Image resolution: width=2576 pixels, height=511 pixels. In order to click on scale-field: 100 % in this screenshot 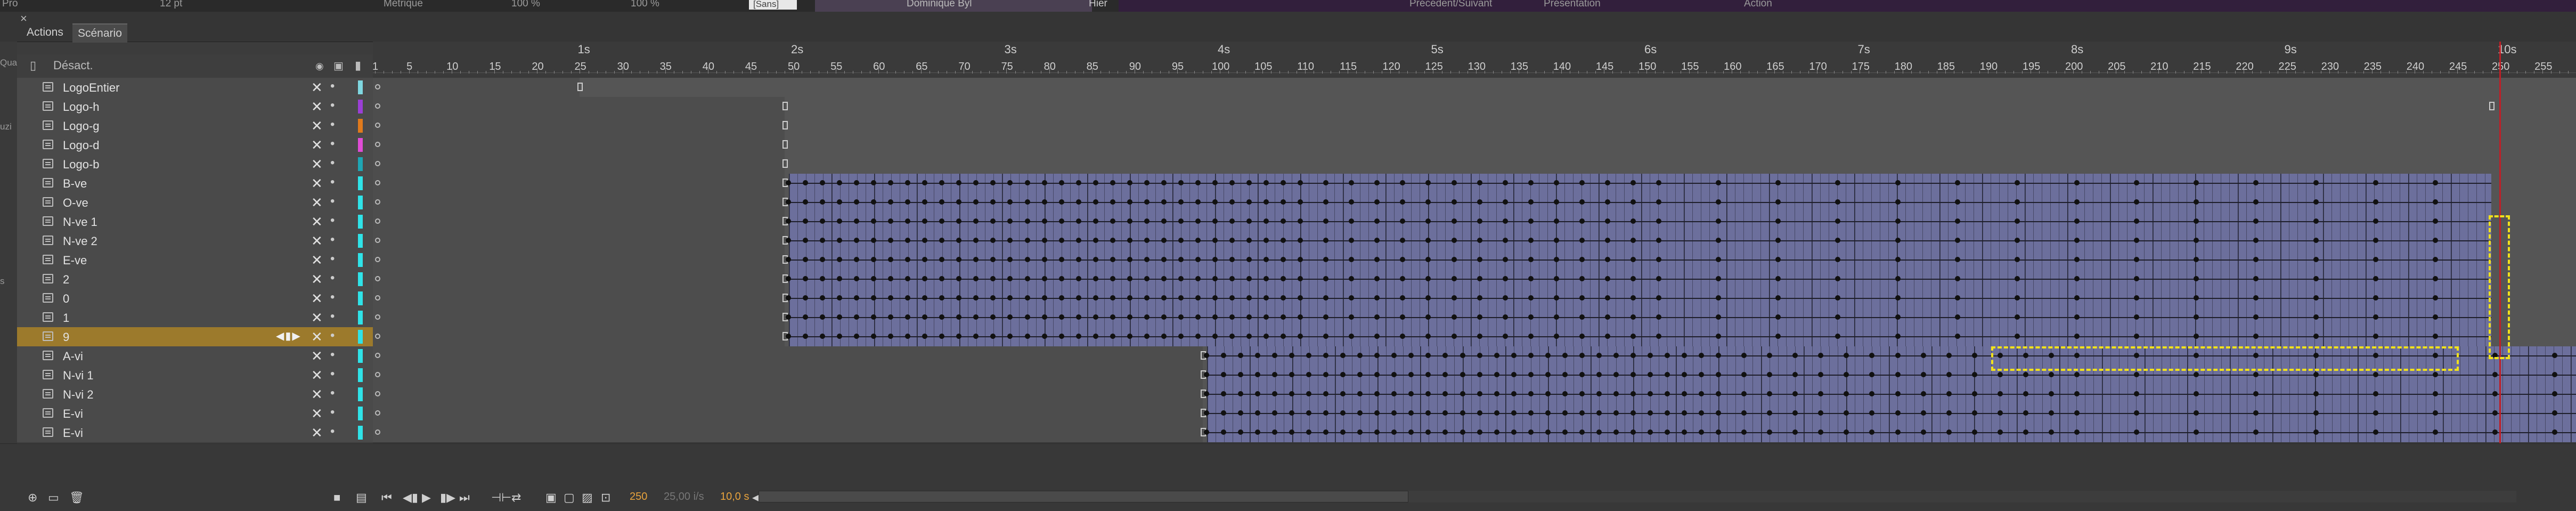, I will do `click(645, 5)`.